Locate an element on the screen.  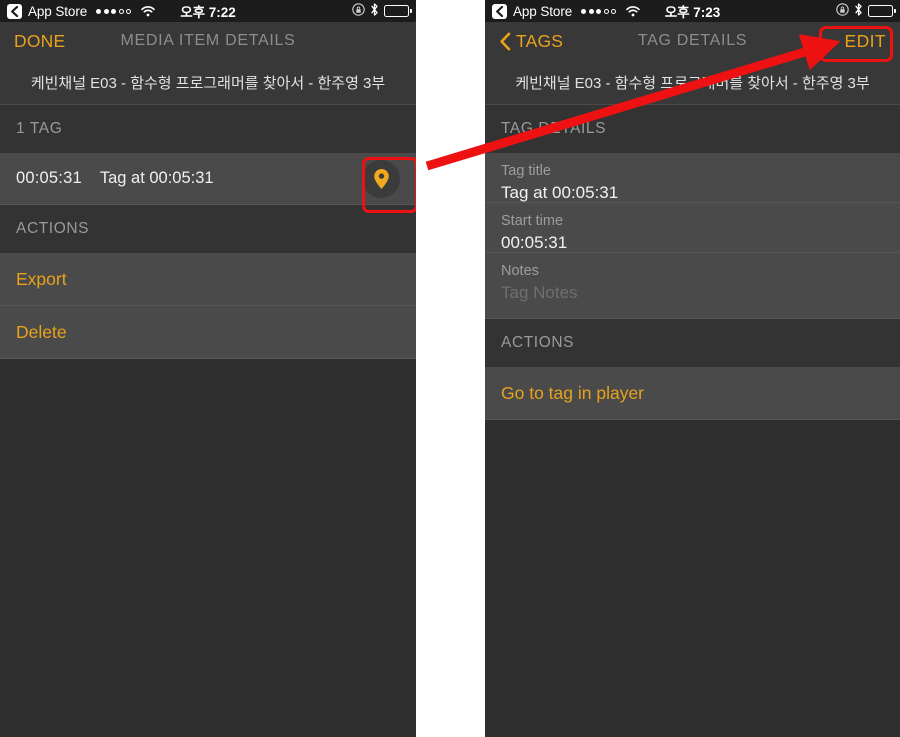
notes-field-value: Tag Notes is located at coordinates (539, 292).